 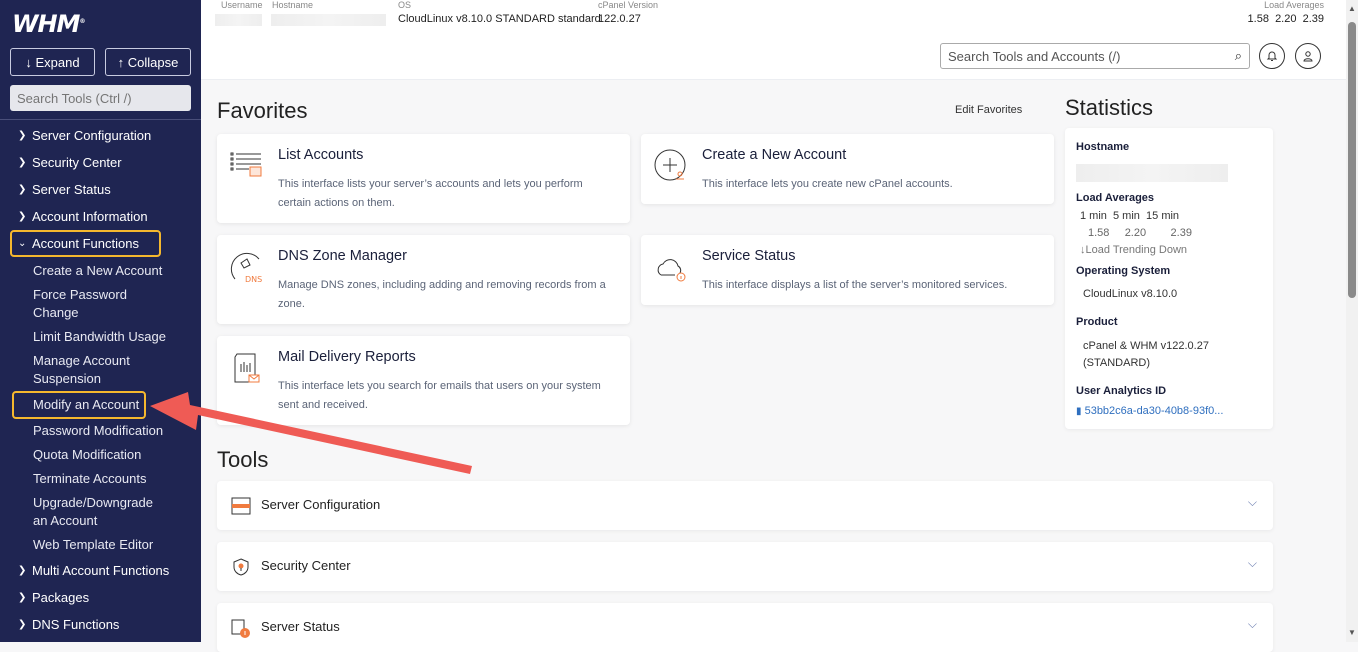 I want to click on load-averages-label: Load Averages, so click(x=1294, y=5).